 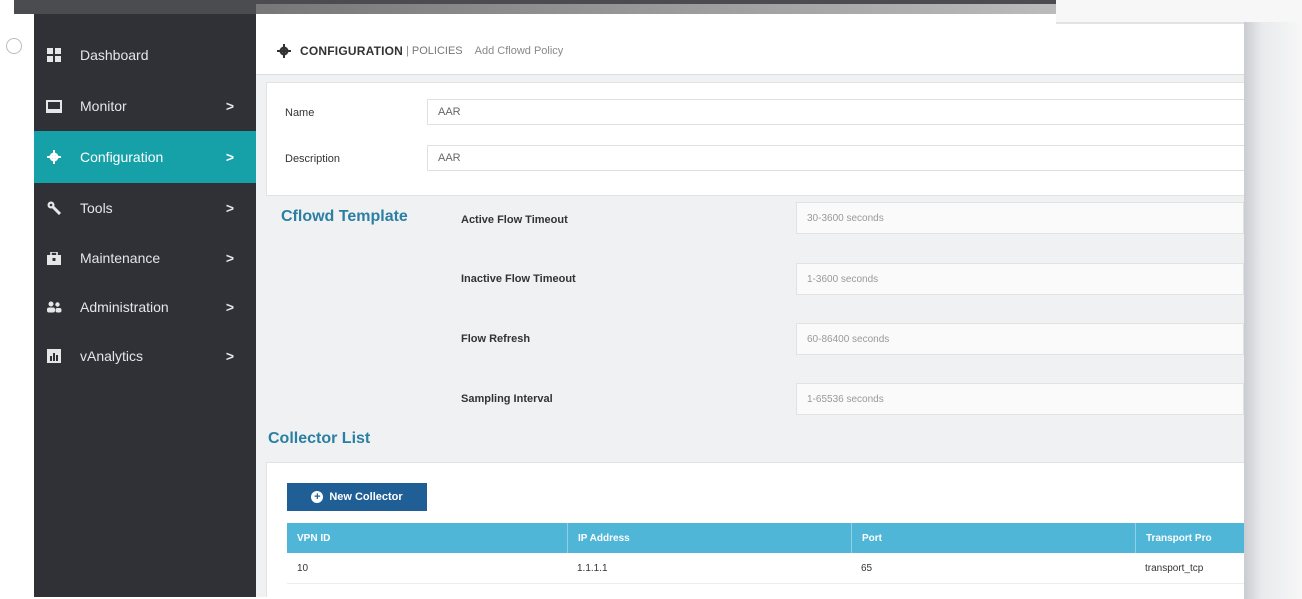 What do you see at coordinates (145, 106) in the screenshot?
I see `sidebar-item-monitor: Monitor >` at bounding box center [145, 106].